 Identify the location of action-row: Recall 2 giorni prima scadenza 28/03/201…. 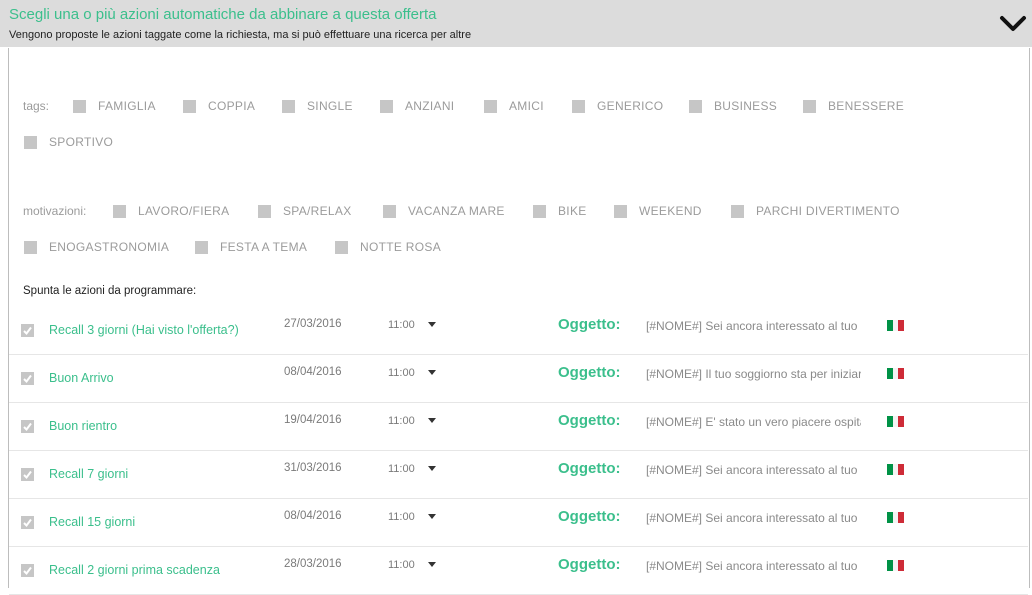
(518, 570).